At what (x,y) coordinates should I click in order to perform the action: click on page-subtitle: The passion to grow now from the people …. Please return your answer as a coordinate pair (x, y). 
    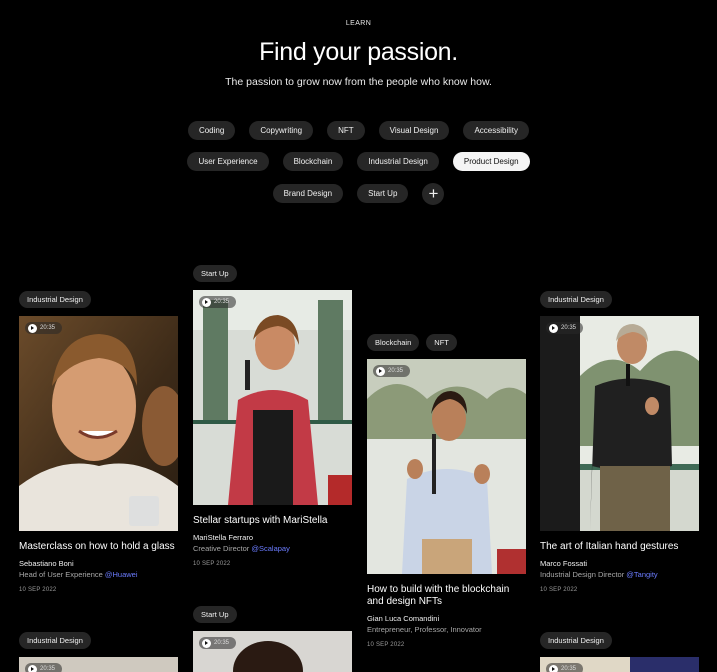
    Looking at the image, I should click on (358, 82).